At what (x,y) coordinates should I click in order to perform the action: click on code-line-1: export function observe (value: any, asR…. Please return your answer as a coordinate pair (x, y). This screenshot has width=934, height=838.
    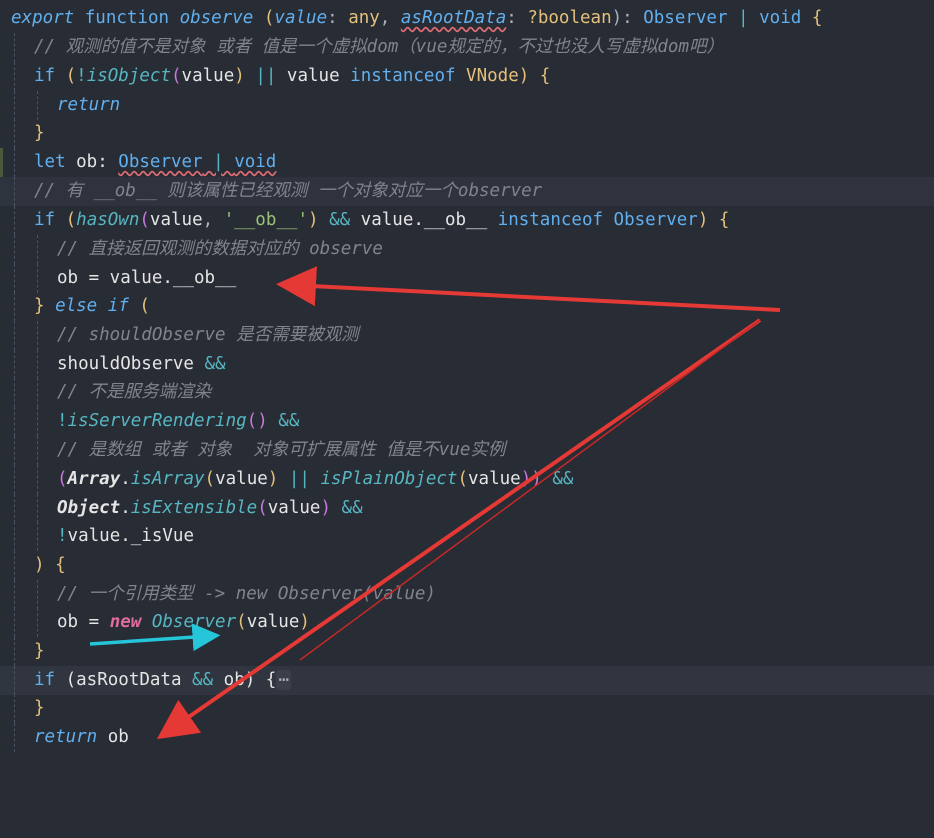
    Looking at the image, I should click on (467, 18).